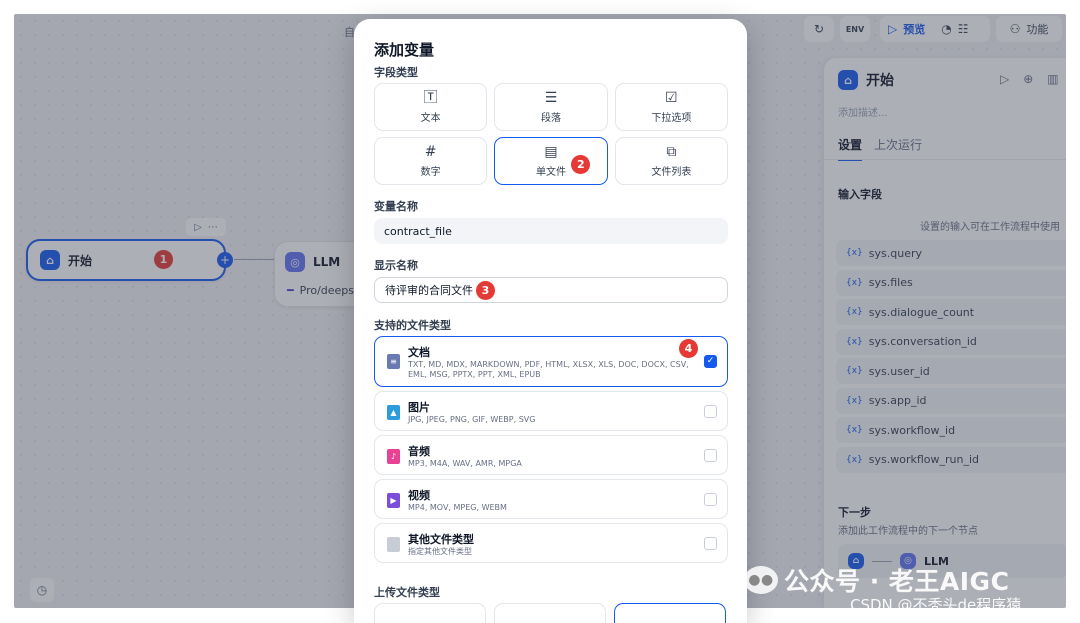 The image size is (1080, 623). I want to click on watermark-csdn: CSDN @不秃头de程序猿, so click(936, 605).